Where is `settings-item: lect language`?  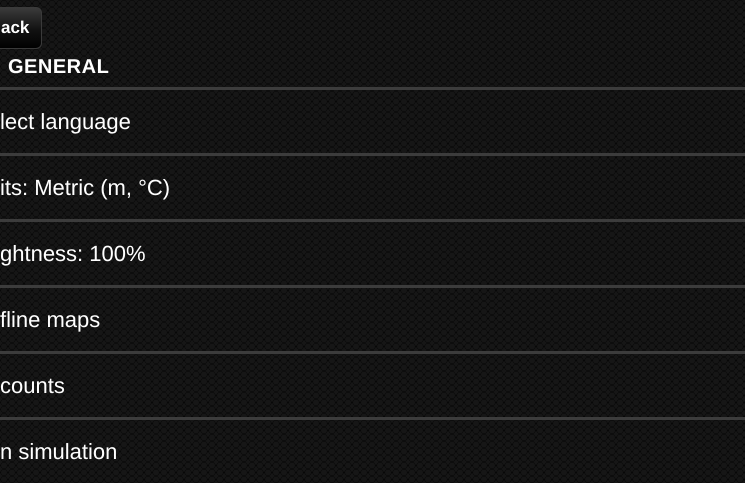
settings-item: lect language is located at coordinates (372, 120).